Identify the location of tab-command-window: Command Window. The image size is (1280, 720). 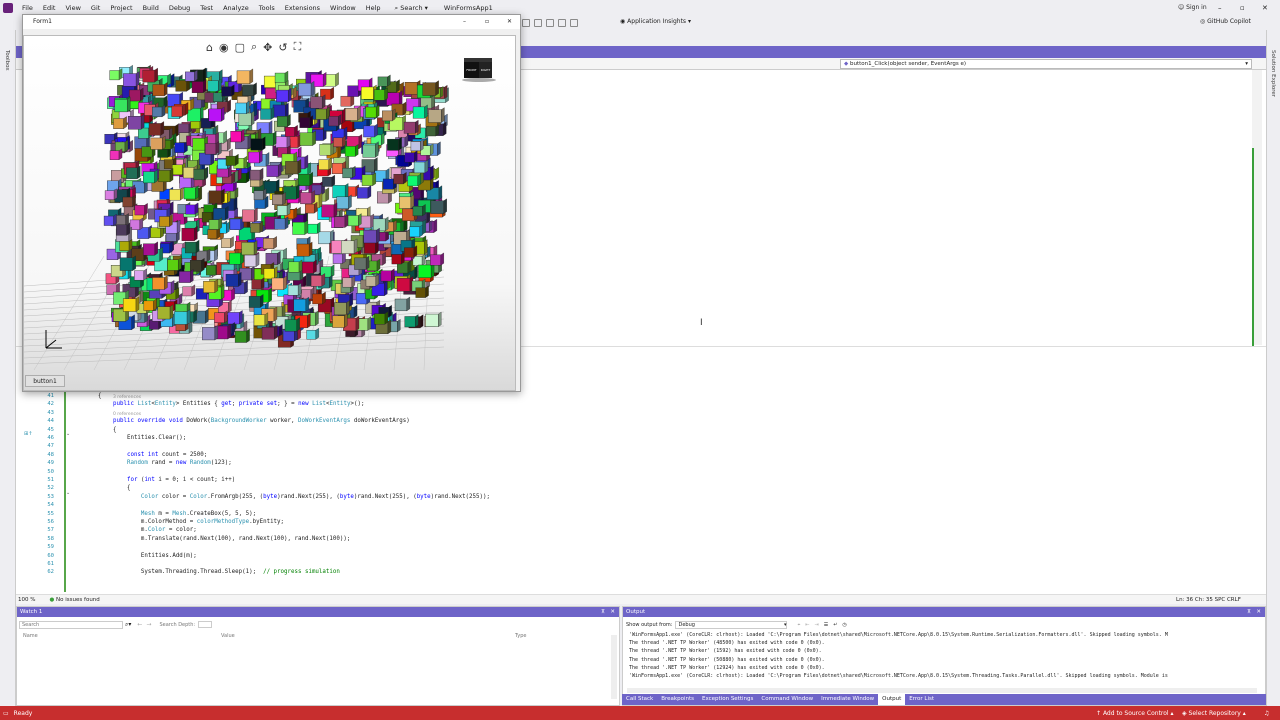
(787, 699).